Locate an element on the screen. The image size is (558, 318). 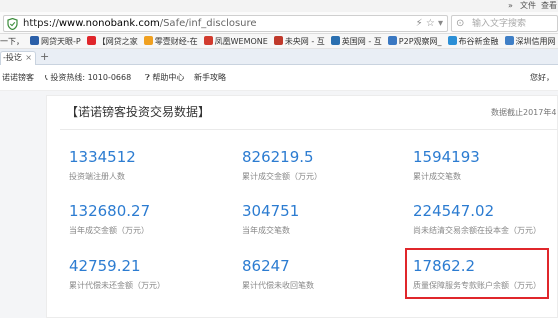
question-icon: ❓︎ is located at coordinates (147, 77).